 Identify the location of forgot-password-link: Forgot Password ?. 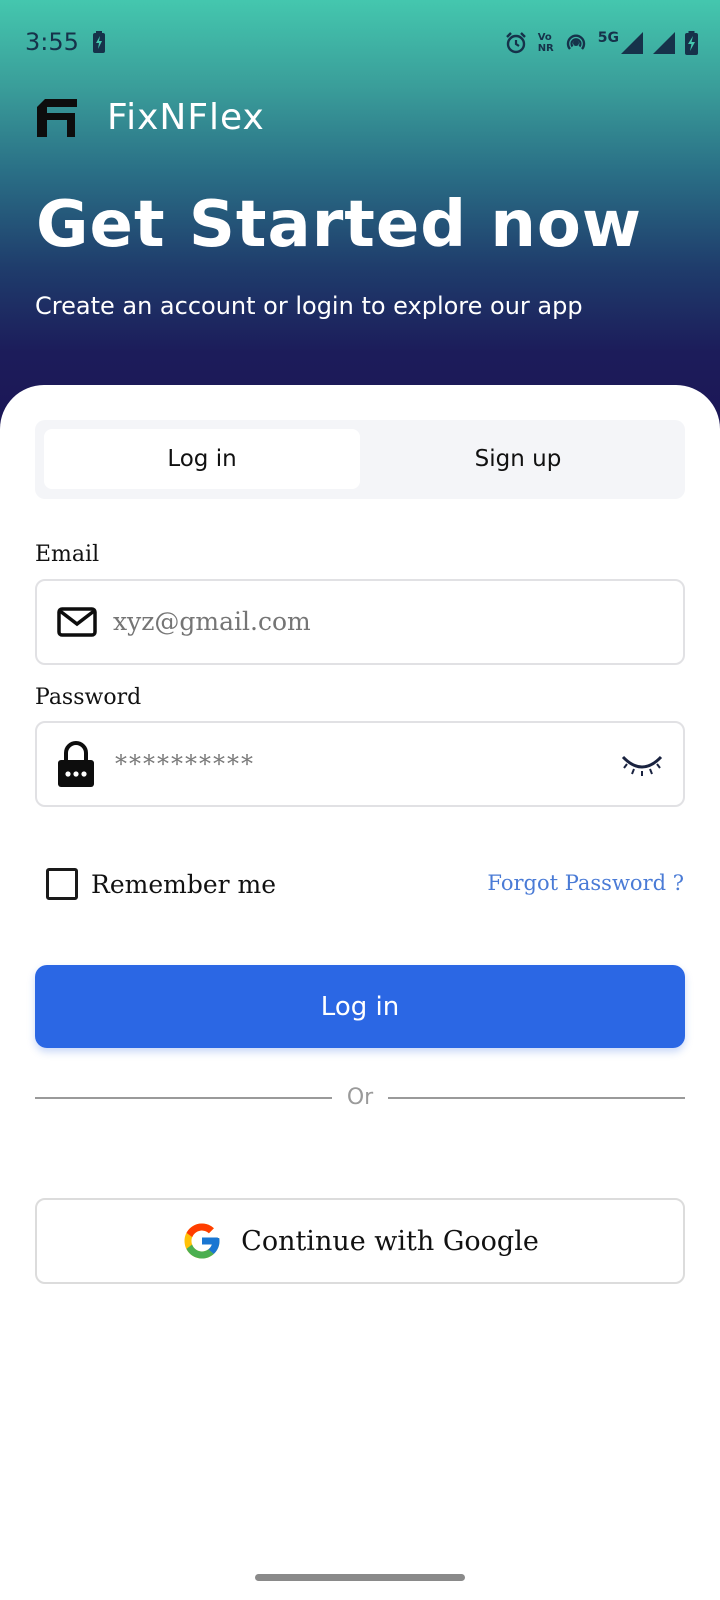
(585, 883).